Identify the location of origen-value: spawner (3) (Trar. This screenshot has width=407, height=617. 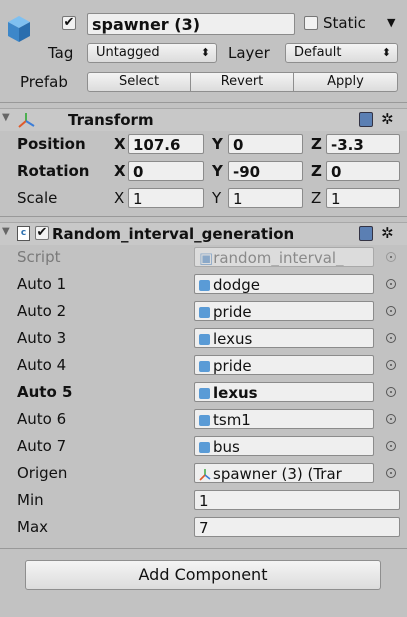
(277, 474).